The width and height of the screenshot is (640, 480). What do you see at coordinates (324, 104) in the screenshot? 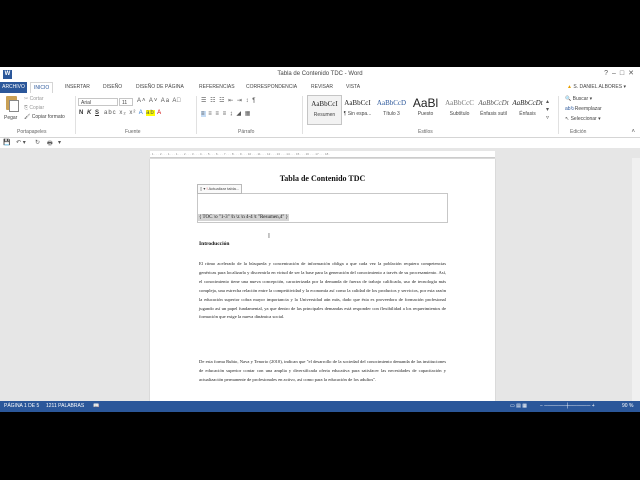
I see `style-sample: AaBbCcI` at bounding box center [324, 104].